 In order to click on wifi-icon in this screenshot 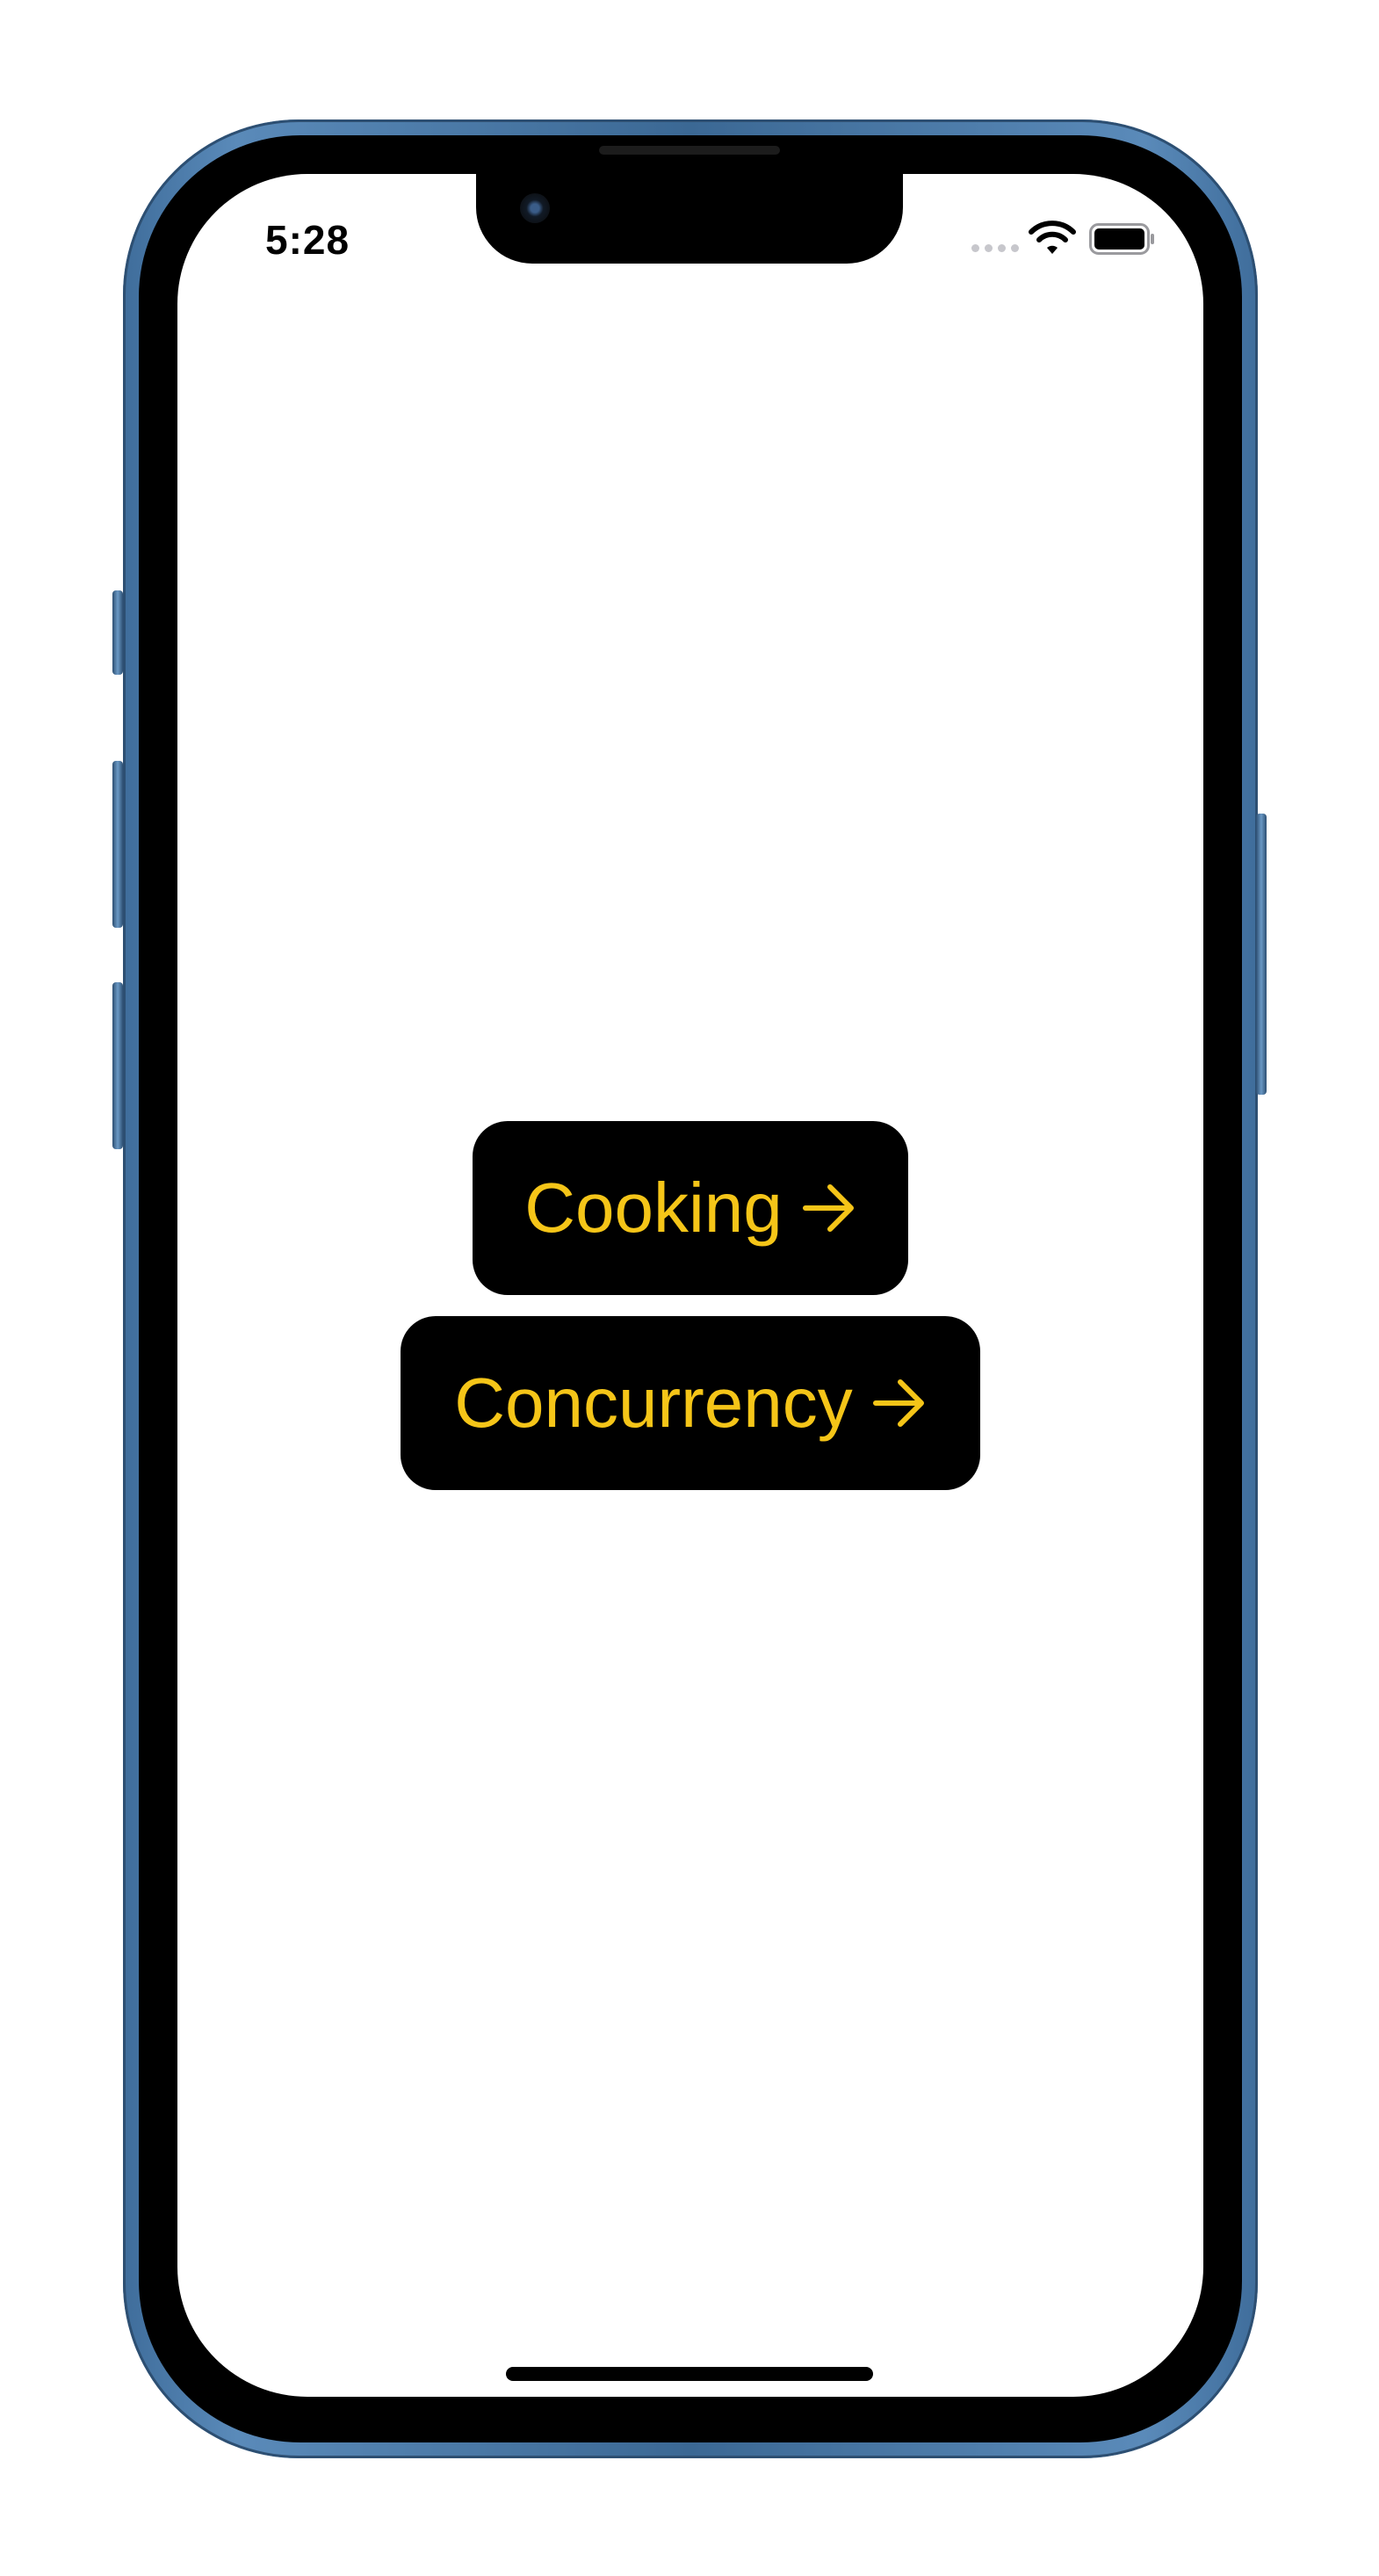, I will do `click(1052, 237)`.